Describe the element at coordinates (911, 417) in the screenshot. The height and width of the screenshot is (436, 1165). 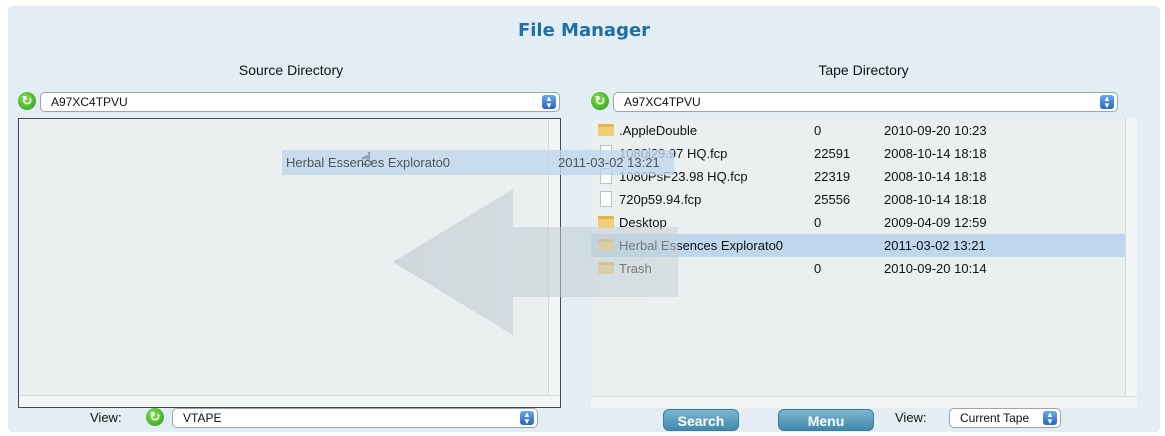
I see `tape-view-label: View:` at that location.